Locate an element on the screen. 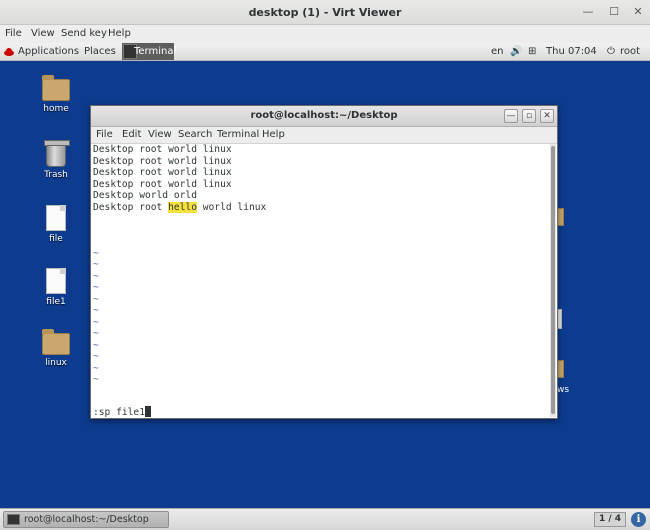  terminal-app-menu: Terminal is located at coordinates (155, 51).